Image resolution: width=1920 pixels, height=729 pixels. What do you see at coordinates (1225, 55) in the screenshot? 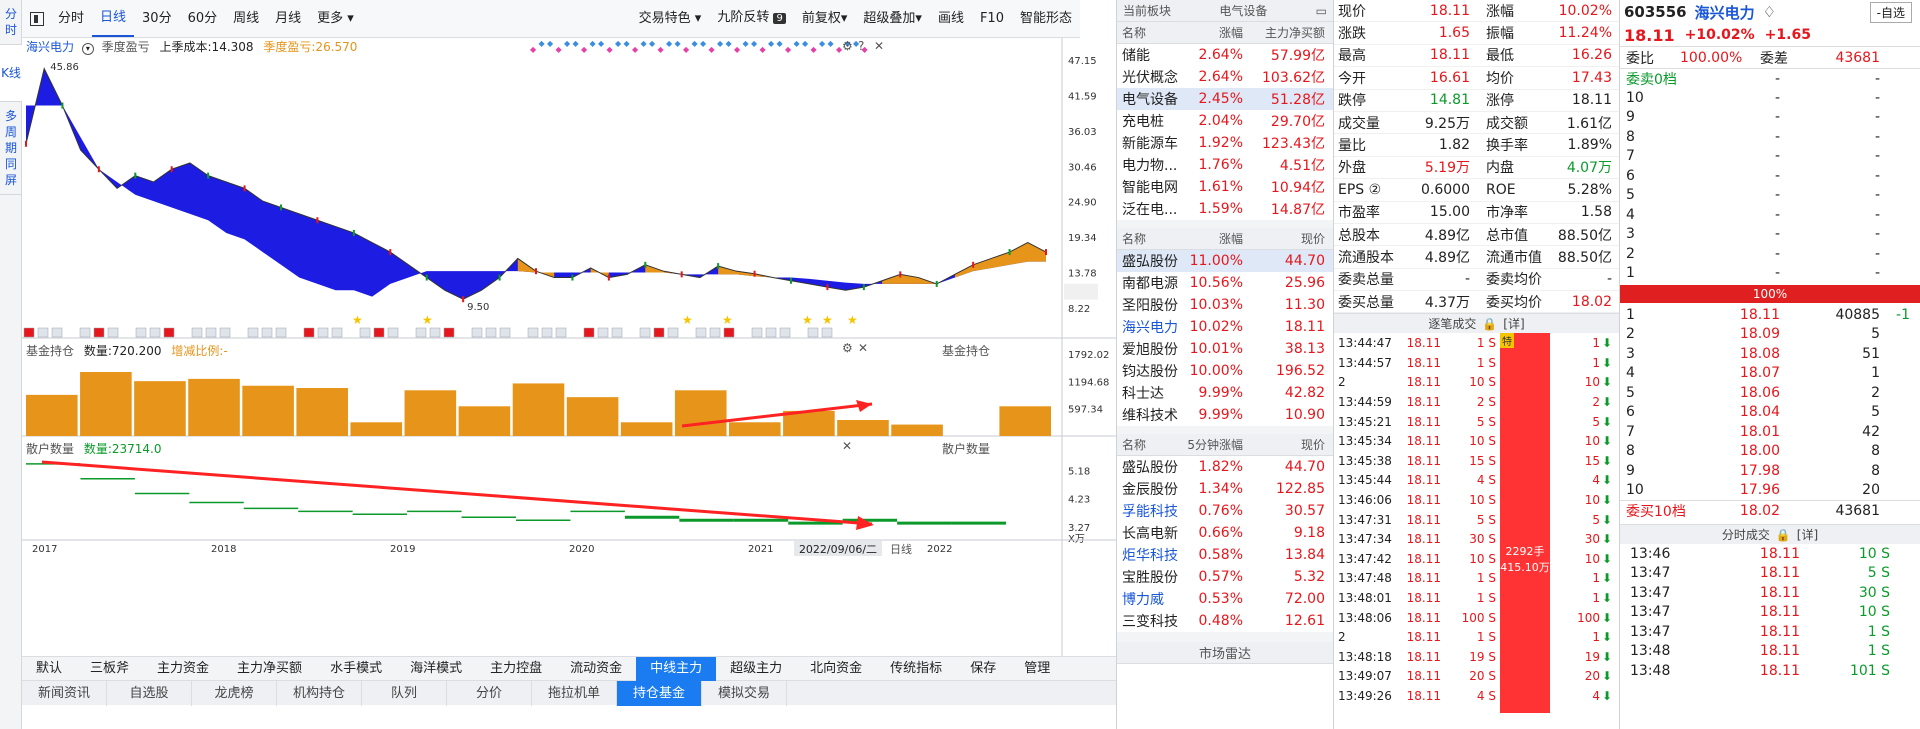
I see `rows-row: 储能 2.64% 57.99亿` at bounding box center [1225, 55].